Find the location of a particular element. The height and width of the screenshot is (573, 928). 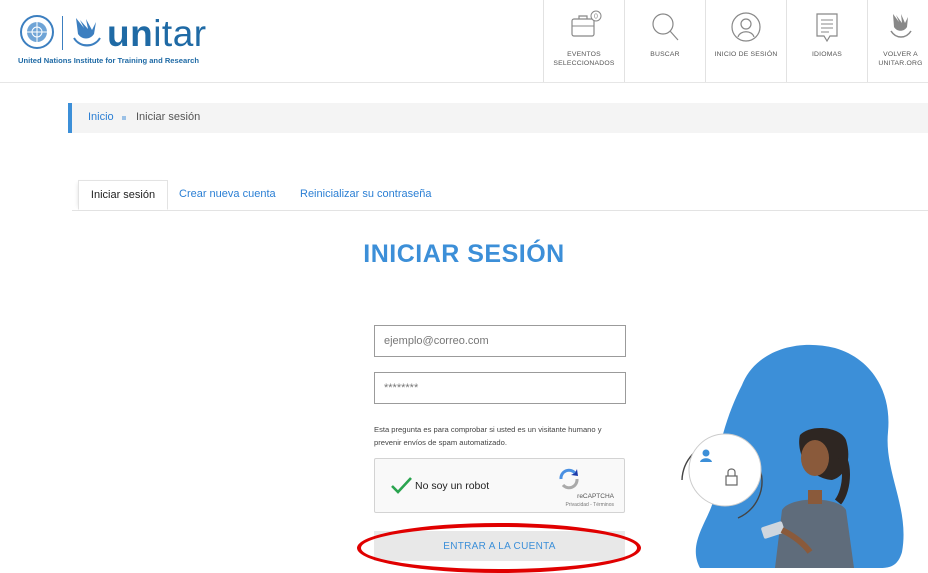

tab-iniciar-sesion: Iniciar sesión is located at coordinates (123, 195).